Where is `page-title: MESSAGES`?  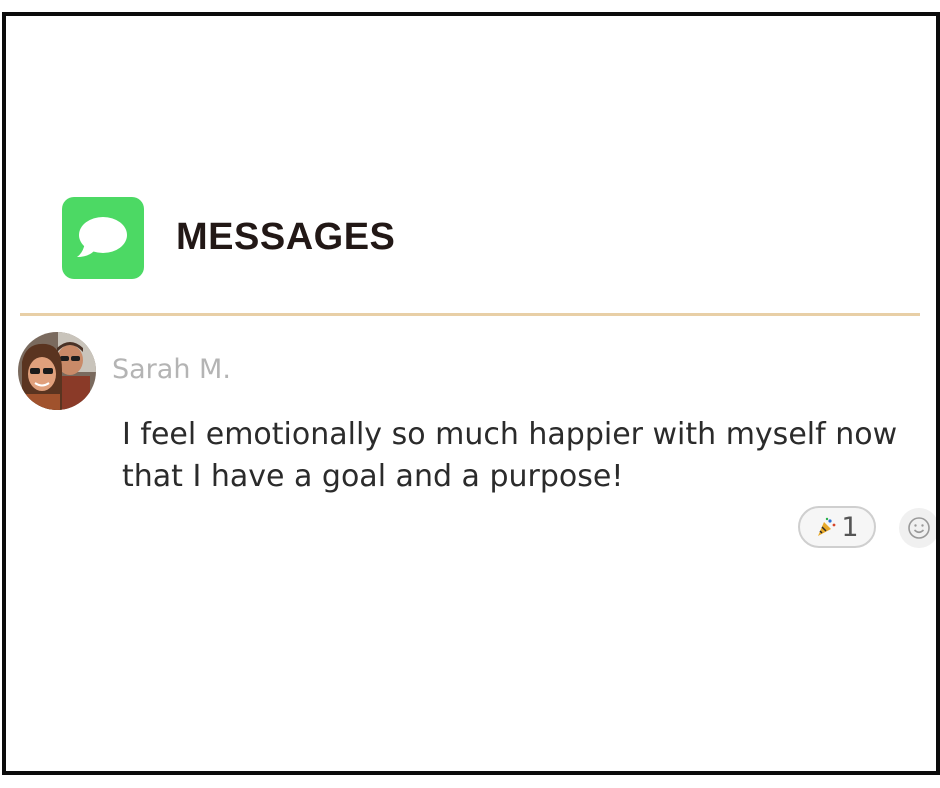 page-title: MESSAGES is located at coordinates (286, 237).